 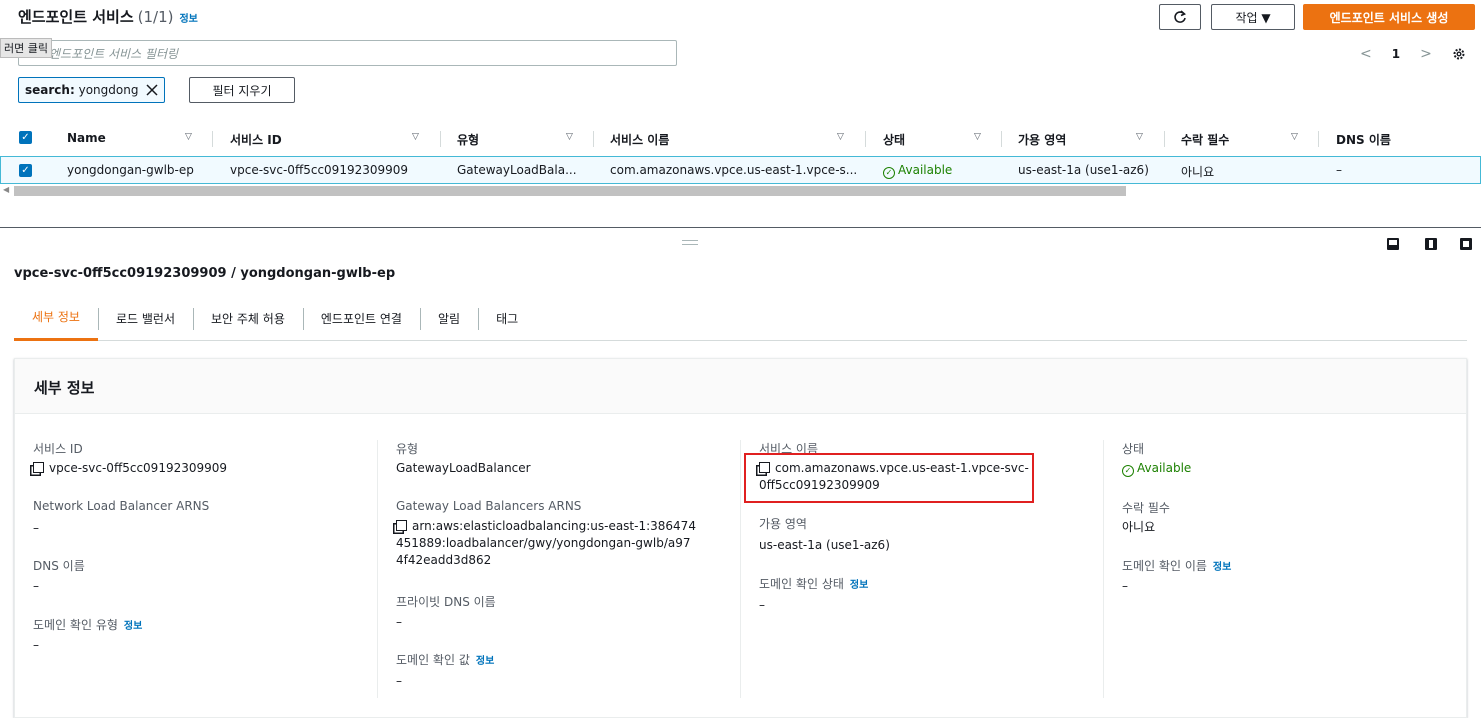 I want to click on token-key: search:, so click(x=50, y=90).